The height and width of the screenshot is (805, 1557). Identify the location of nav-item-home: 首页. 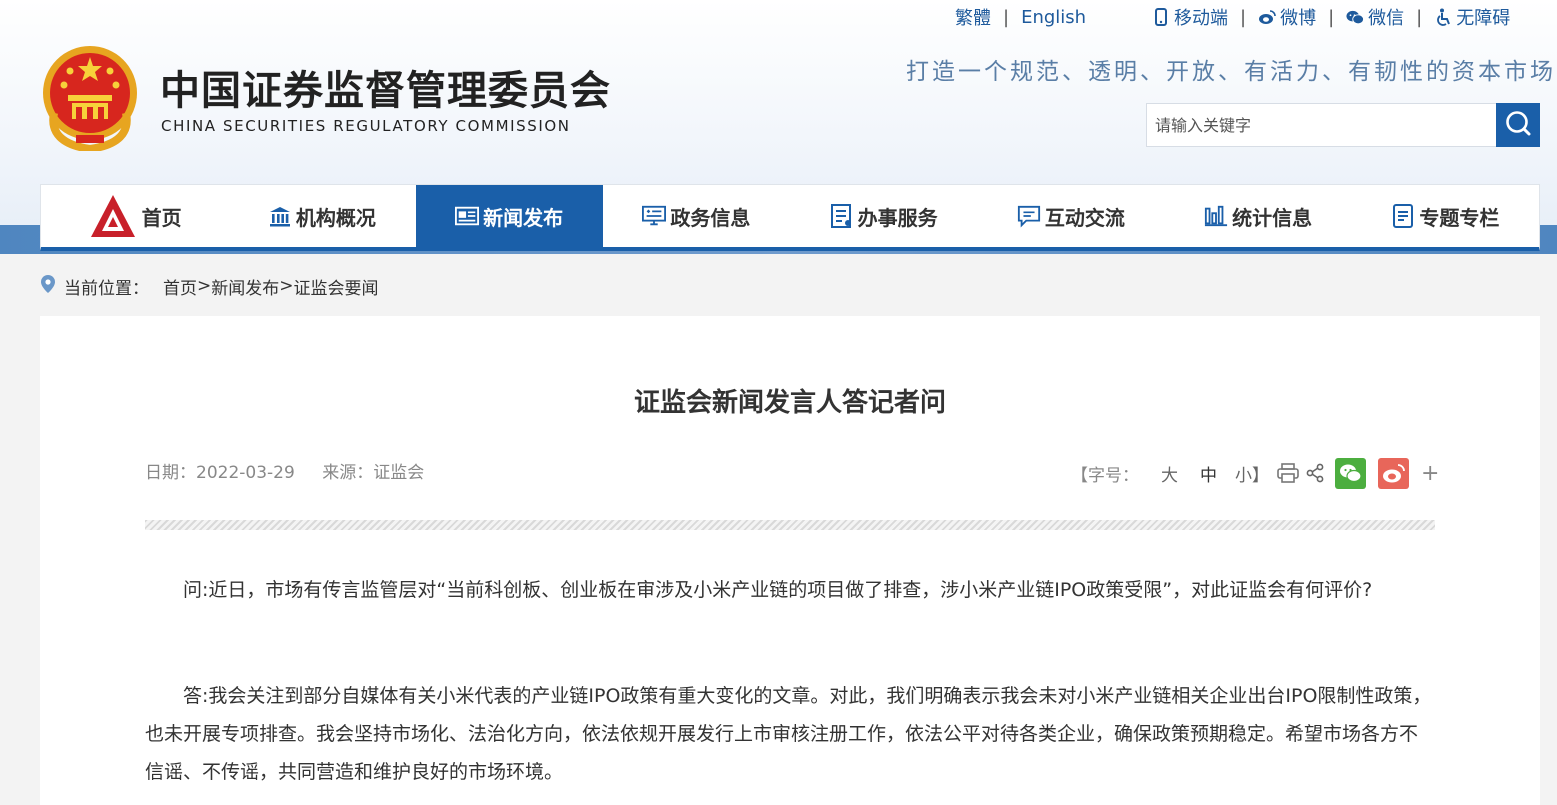
(134, 216).